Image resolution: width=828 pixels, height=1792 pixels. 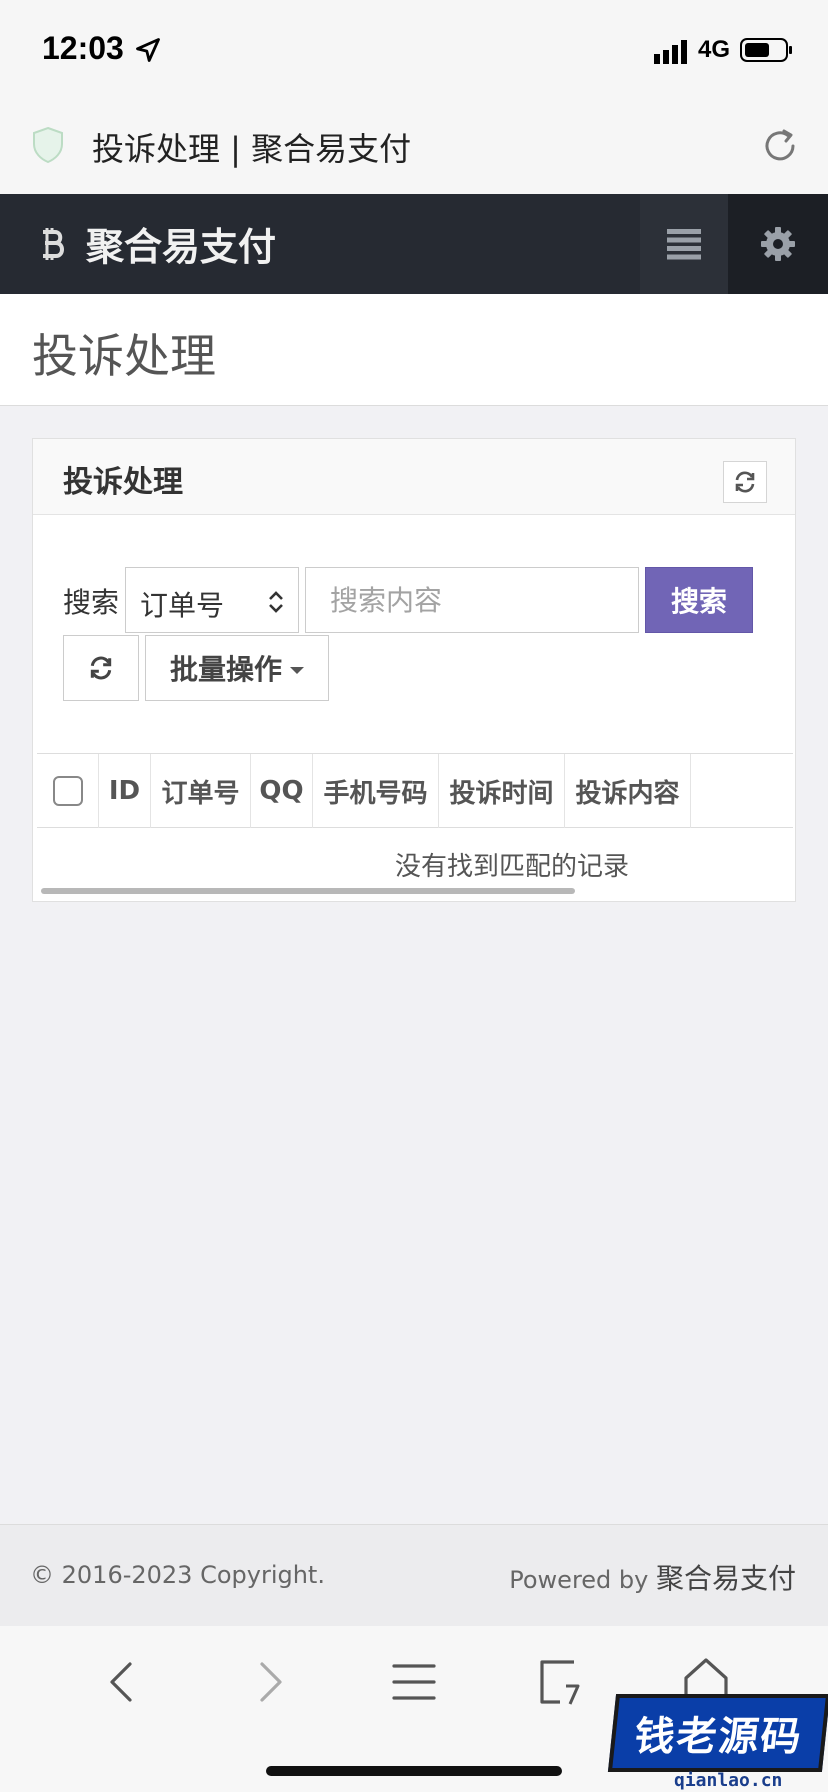 I want to click on page-header: 投诉处理, so click(x=414, y=350).